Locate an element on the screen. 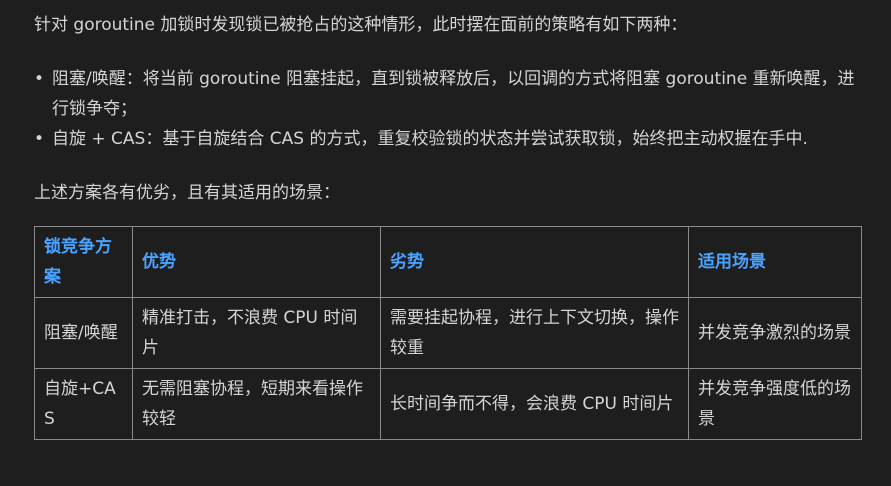 Image resolution: width=891 pixels, height=486 pixels. table-cell: 精准打击，不浪费 CPU 时间片 is located at coordinates (256, 333).